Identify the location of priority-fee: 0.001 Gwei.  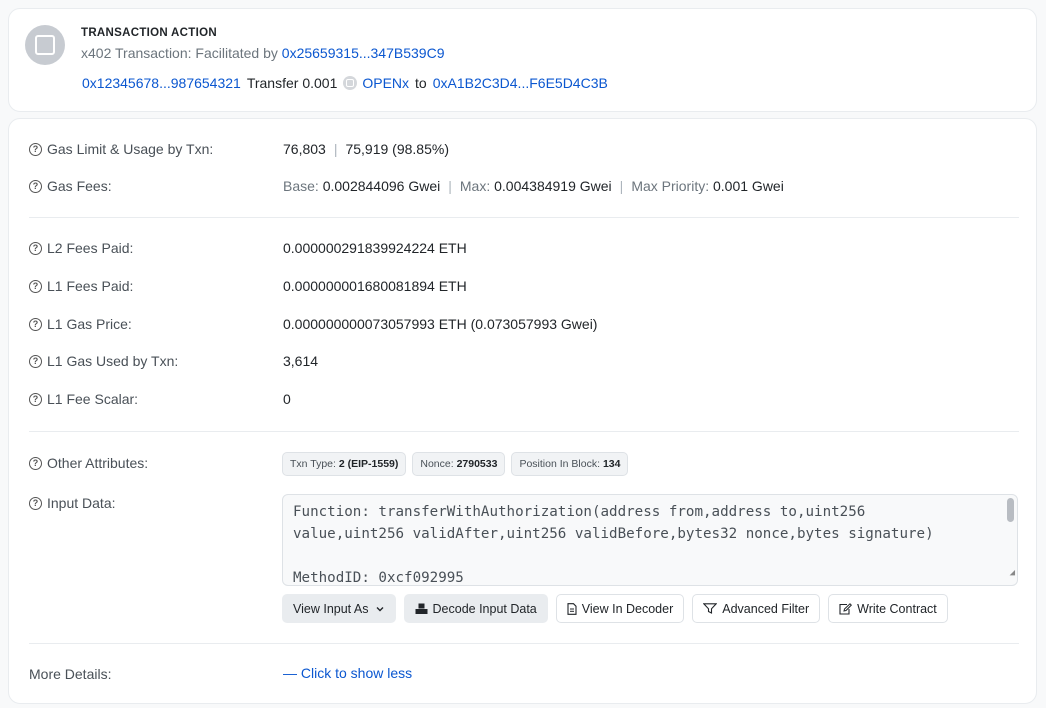
(748, 186).